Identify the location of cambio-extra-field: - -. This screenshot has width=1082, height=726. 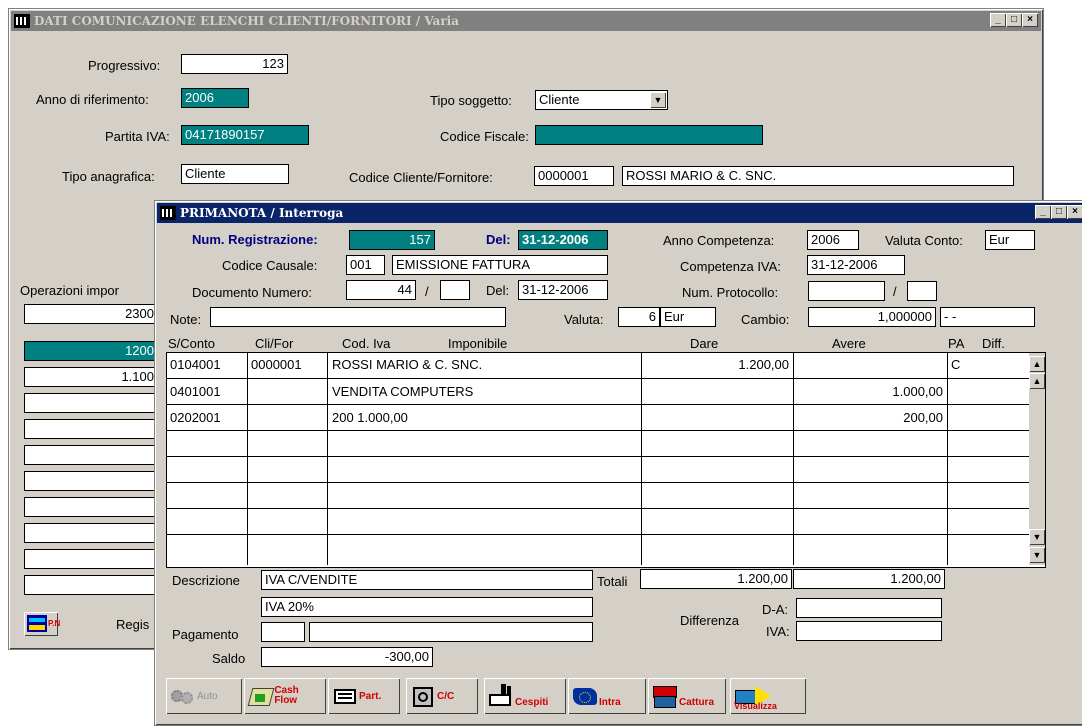
(987, 317).